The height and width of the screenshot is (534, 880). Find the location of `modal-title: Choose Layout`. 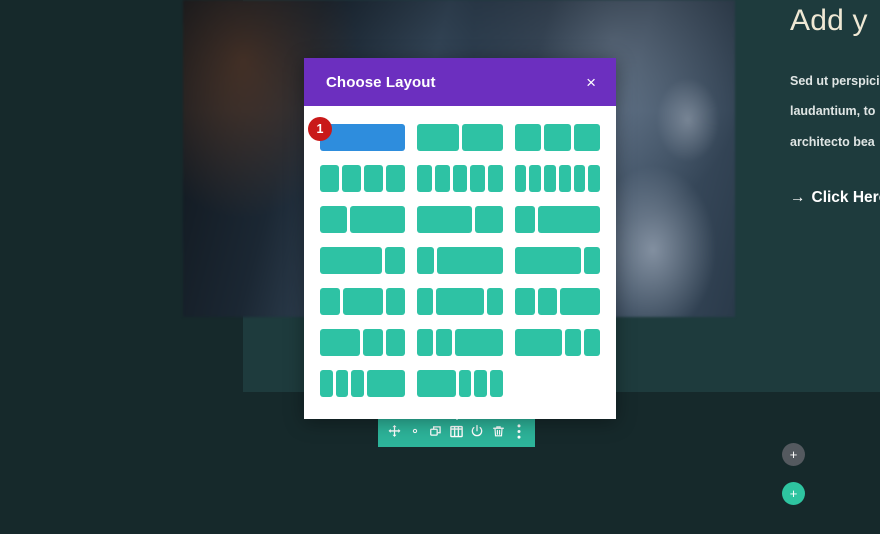

modal-title: Choose Layout is located at coordinates (381, 82).